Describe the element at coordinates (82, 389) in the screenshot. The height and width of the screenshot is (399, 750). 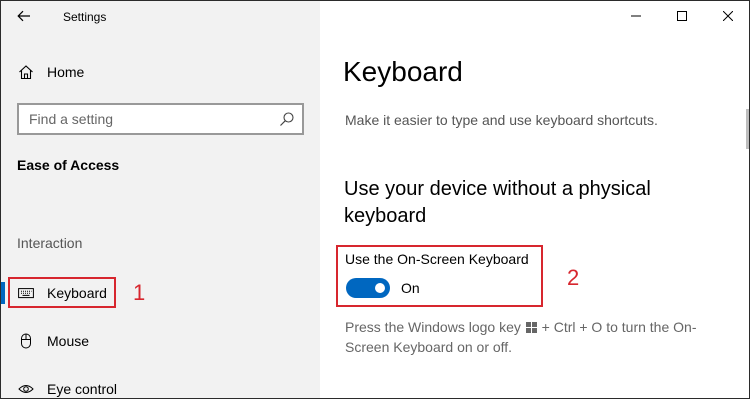
I see `sidebar-item-label: Eye control` at that location.